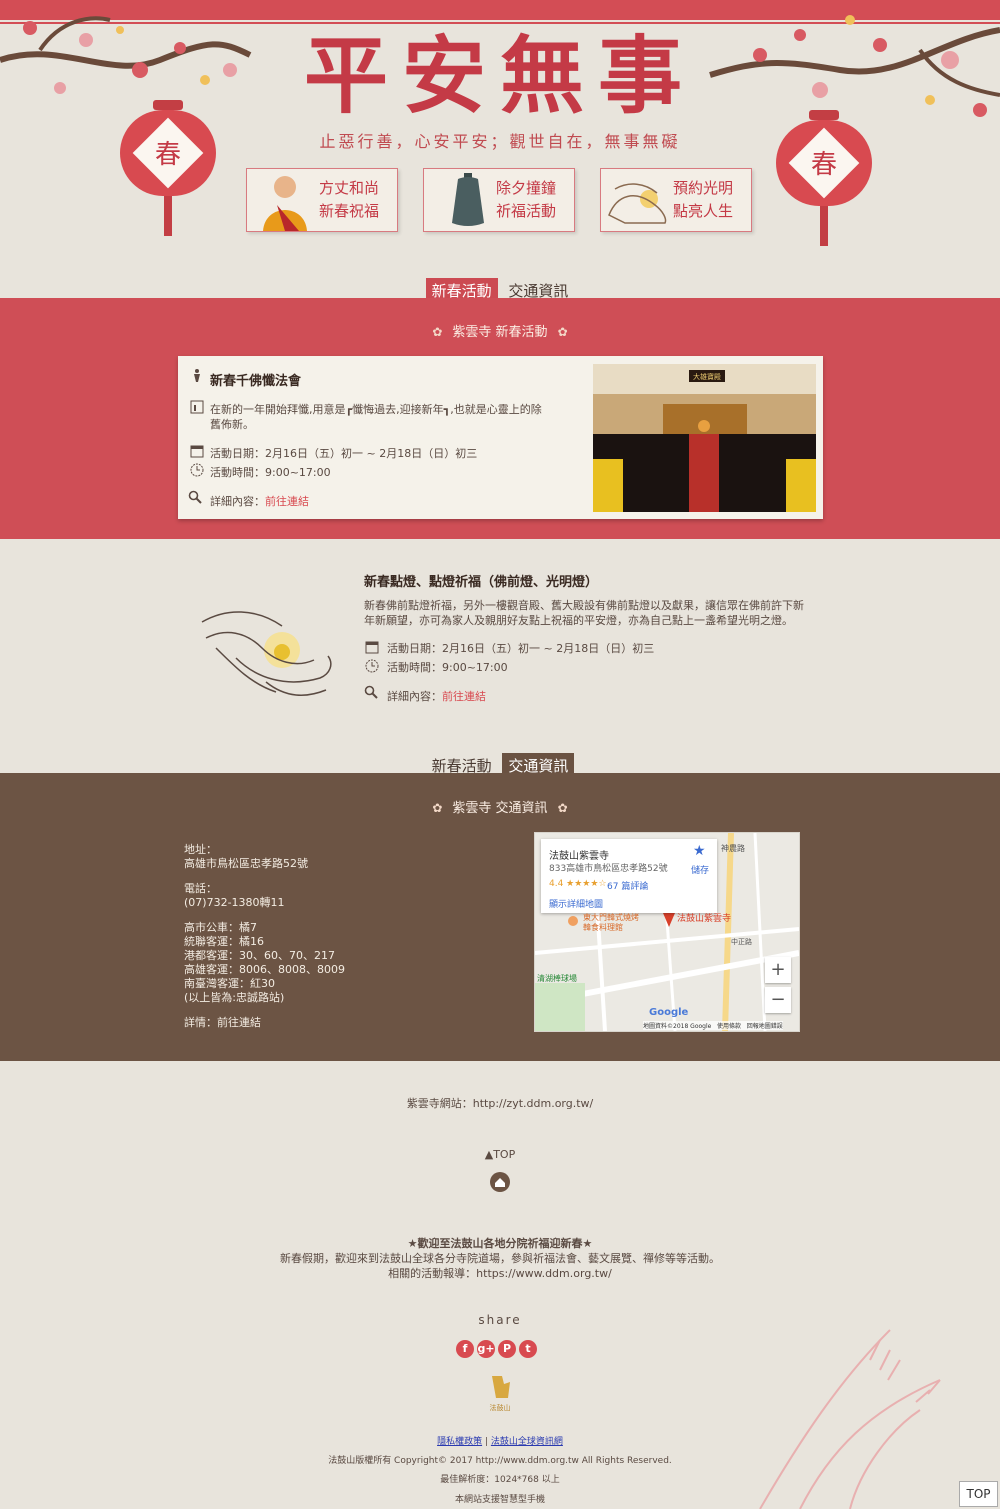 This screenshot has width=1000, height=1509. I want to click on social-icons: f g+ Pt, so click(501, 1347).